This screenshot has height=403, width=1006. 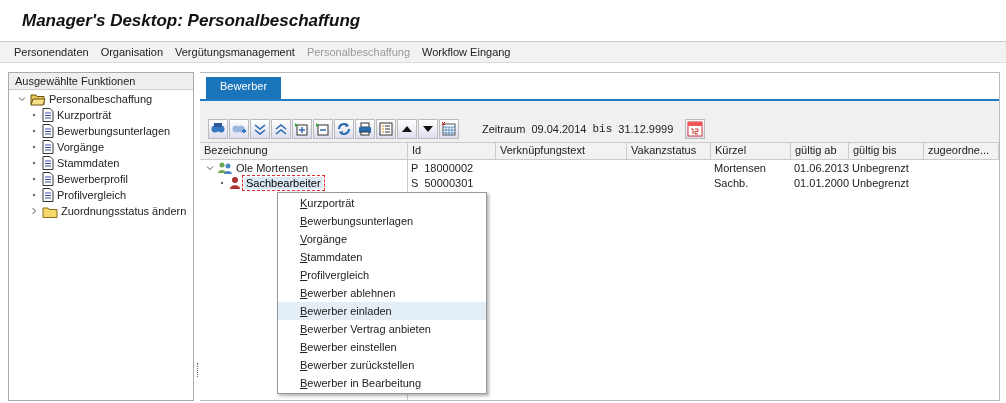 What do you see at coordinates (302, 129) in the screenshot?
I see `expand-node-icon` at bounding box center [302, 129].